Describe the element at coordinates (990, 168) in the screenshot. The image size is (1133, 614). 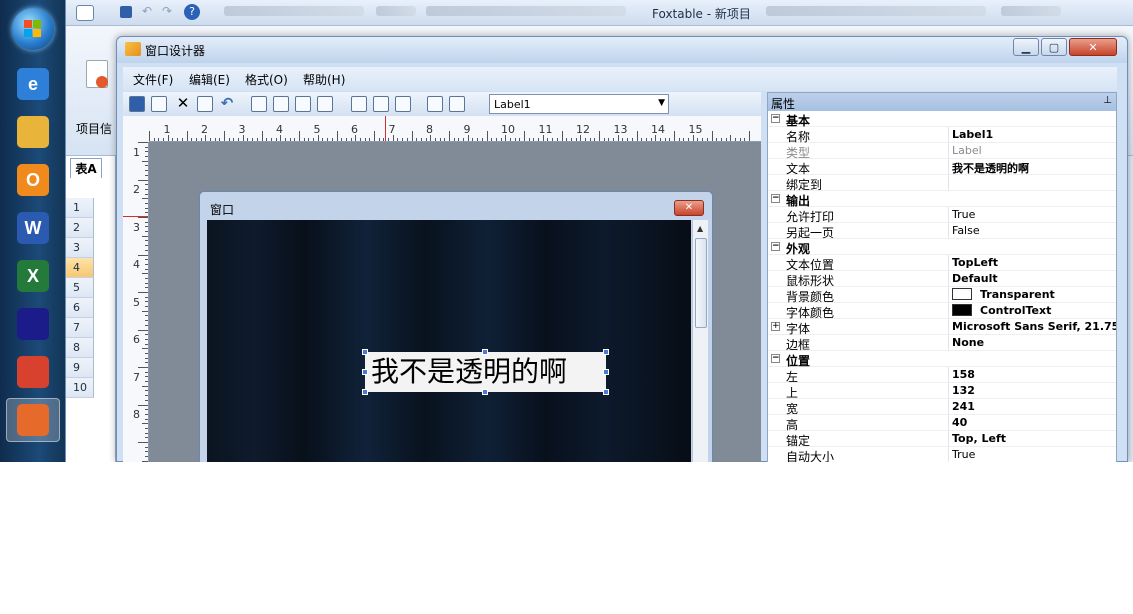
I see `property-value: 我不是透明的啊` at that location.